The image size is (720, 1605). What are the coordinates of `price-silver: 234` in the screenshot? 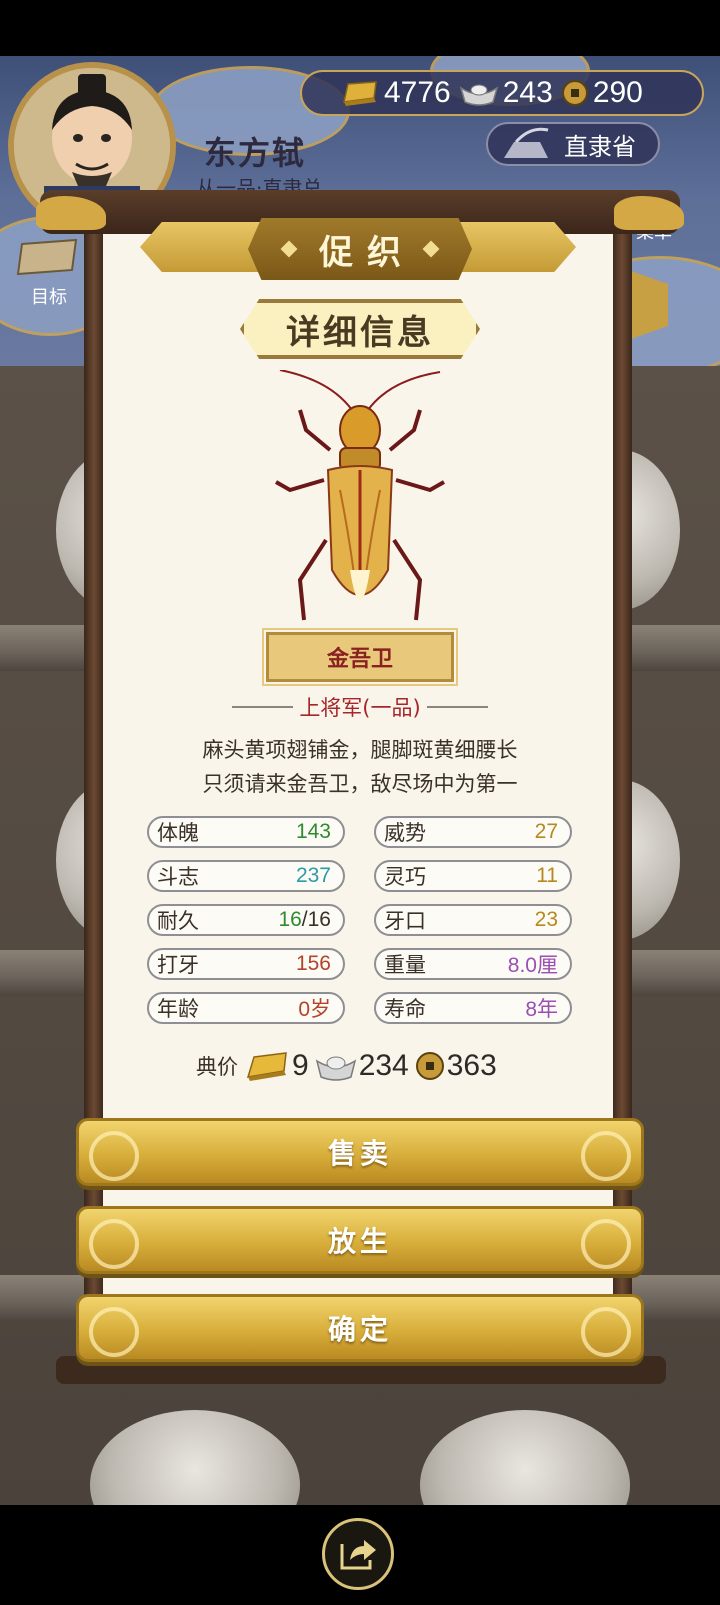 It's located at (383, 1065).